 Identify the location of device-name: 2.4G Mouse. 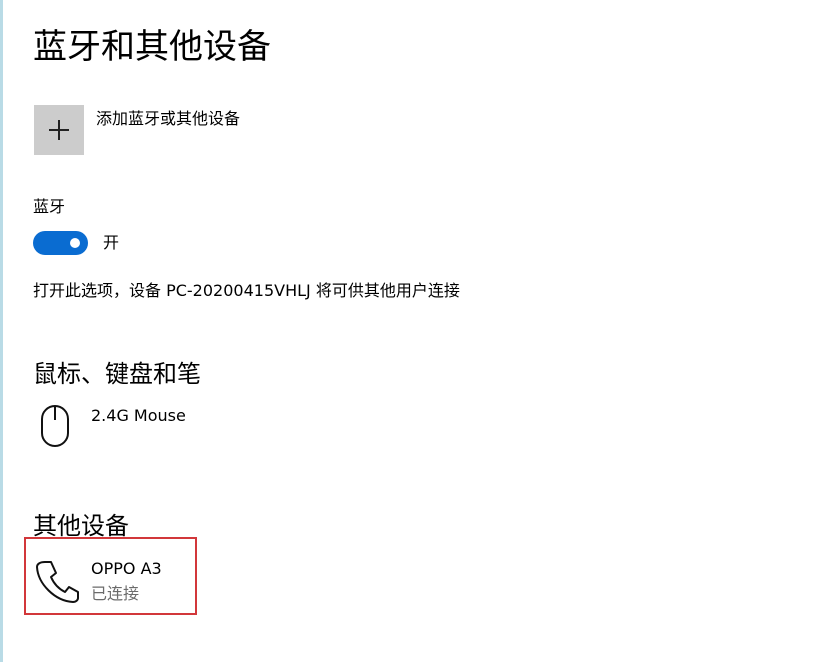
(138, 415).